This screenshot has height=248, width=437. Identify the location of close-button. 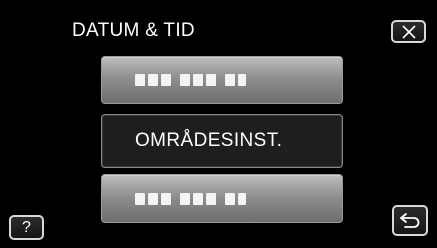
(408, 31).